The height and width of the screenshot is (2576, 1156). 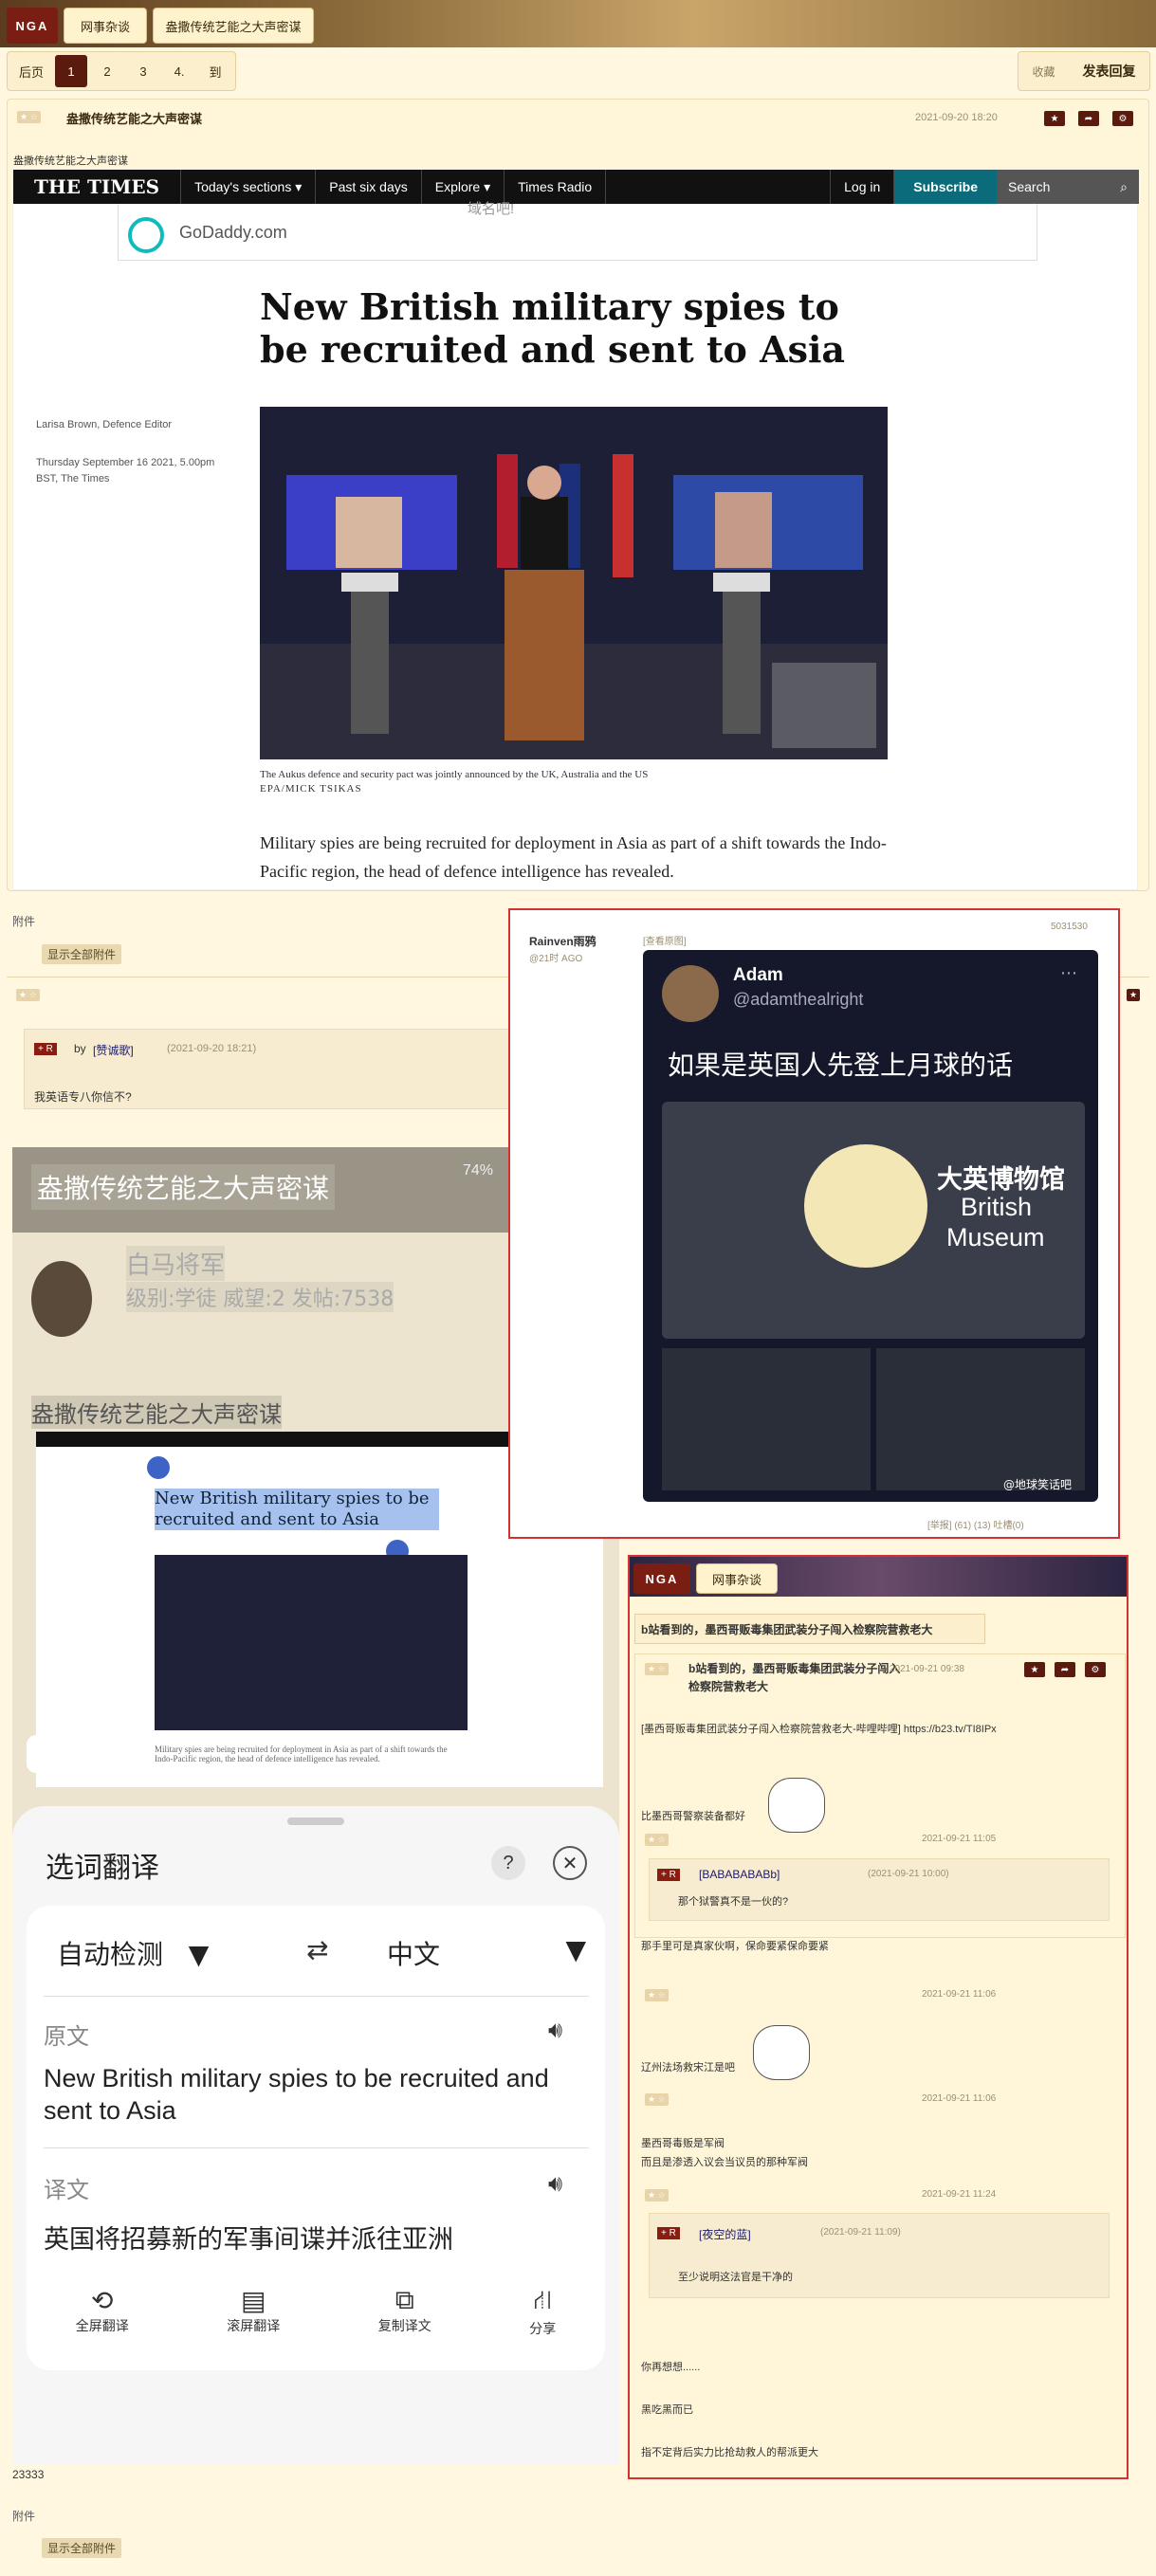 I want to click on share-icon: ⛙, so click(x=543, y=2299).